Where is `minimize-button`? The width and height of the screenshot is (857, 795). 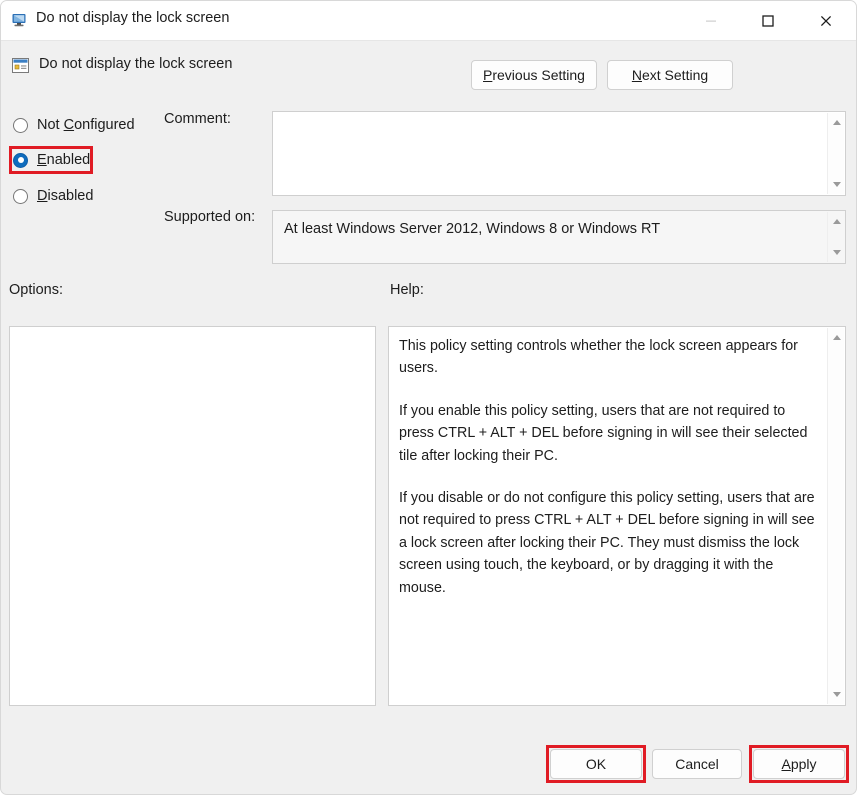 minimize-button is located at coordinates (710, 20).